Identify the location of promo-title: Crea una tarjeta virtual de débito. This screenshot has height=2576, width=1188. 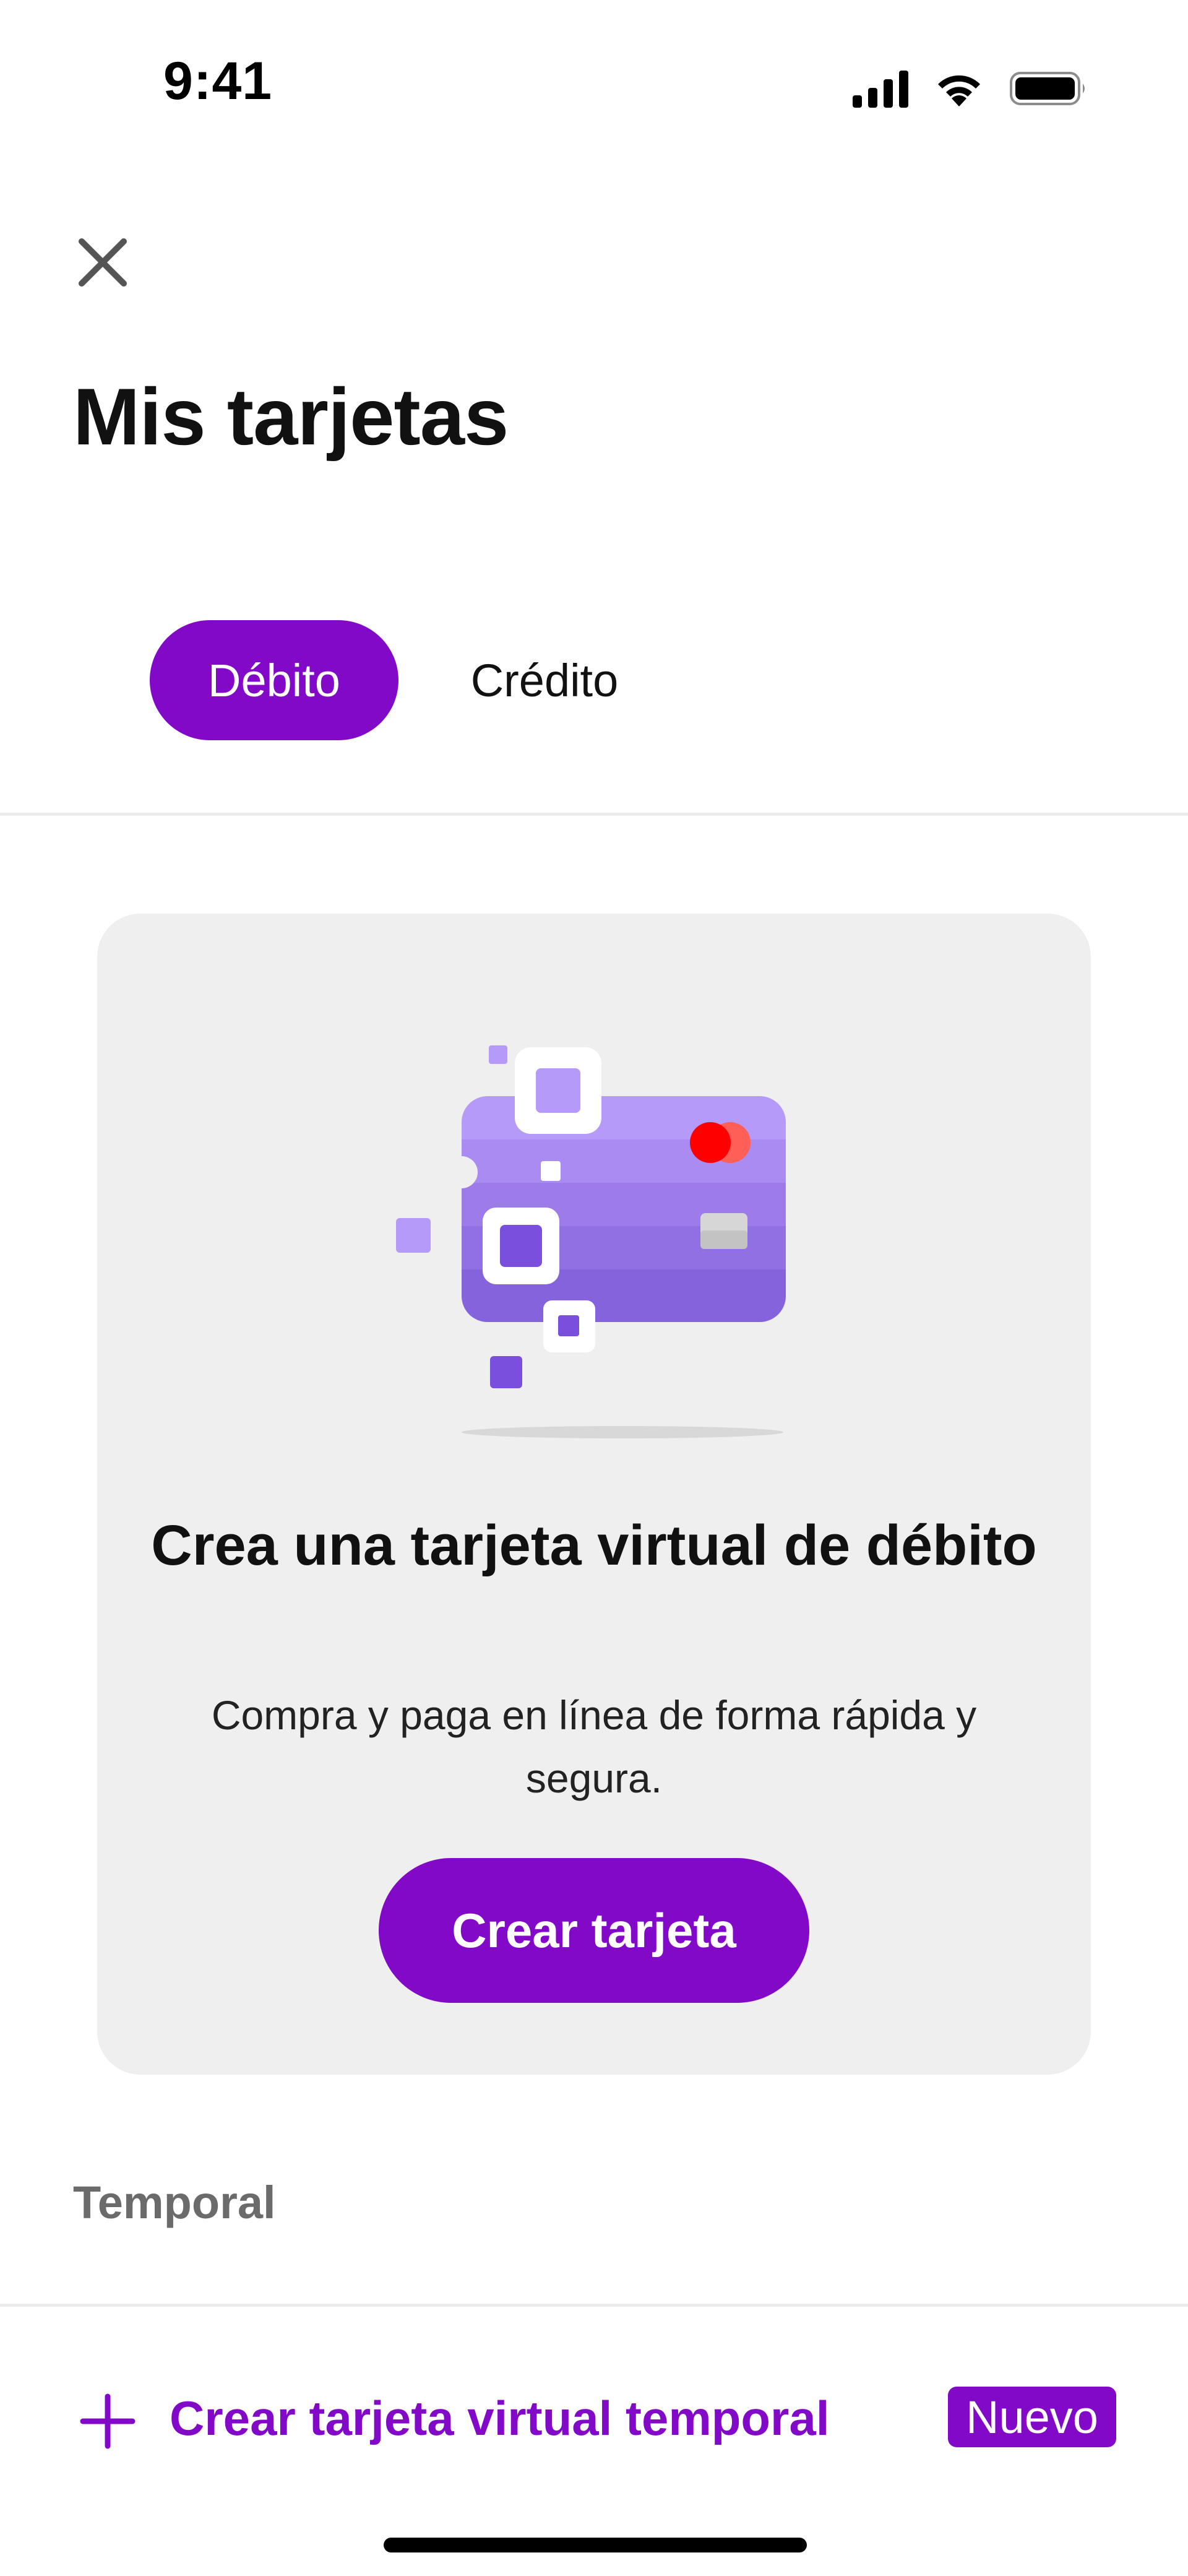
(594, 1545).